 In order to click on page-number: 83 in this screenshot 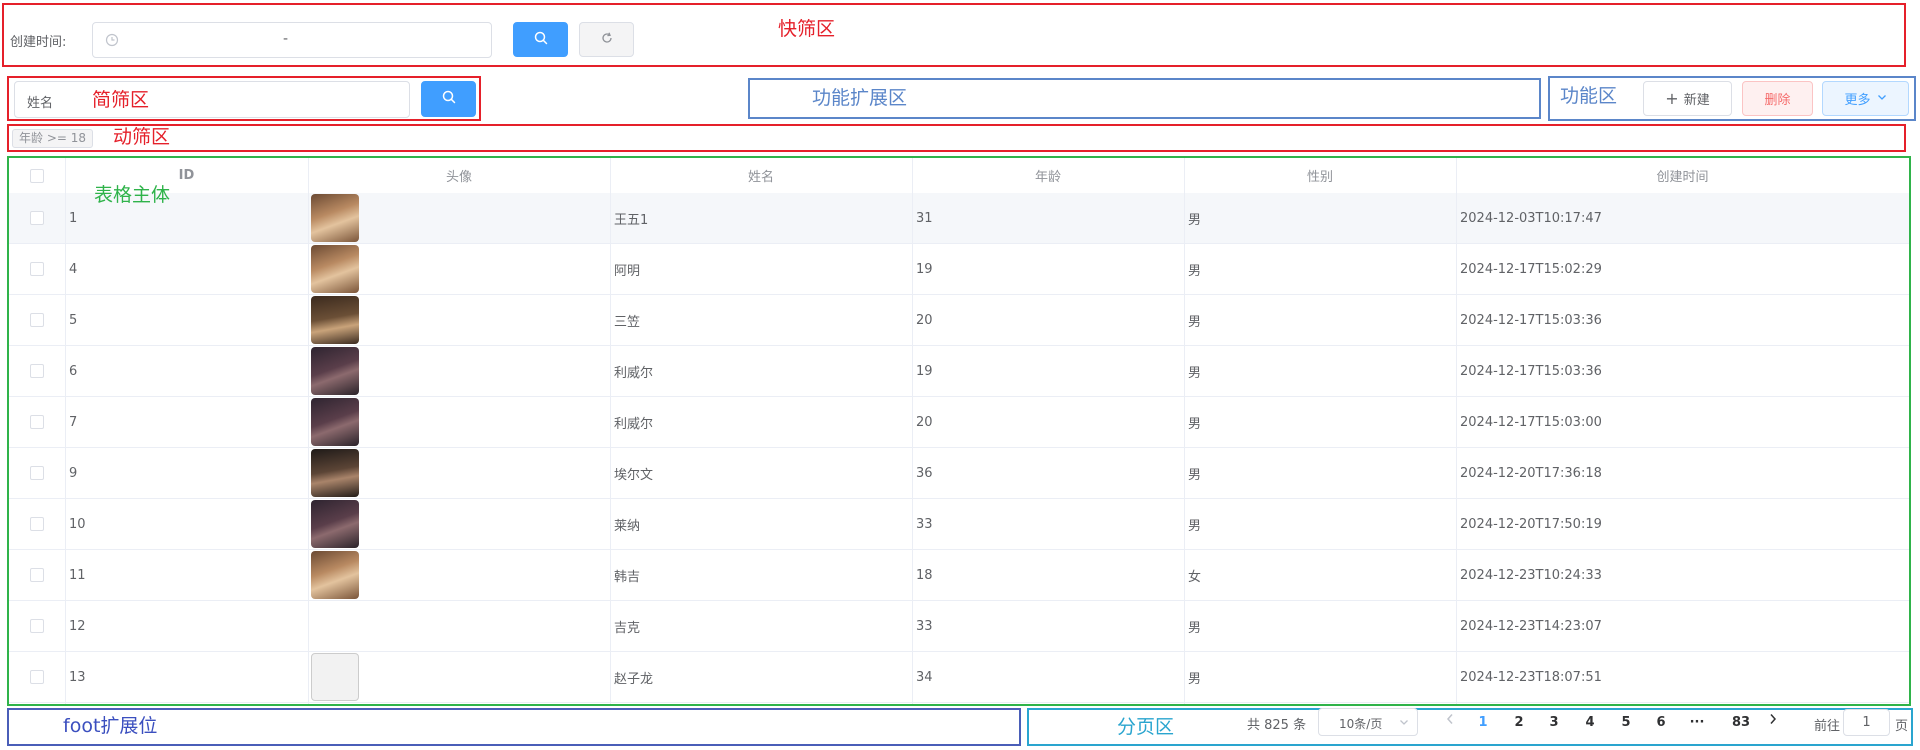, I will do `click(1741, 723)`.